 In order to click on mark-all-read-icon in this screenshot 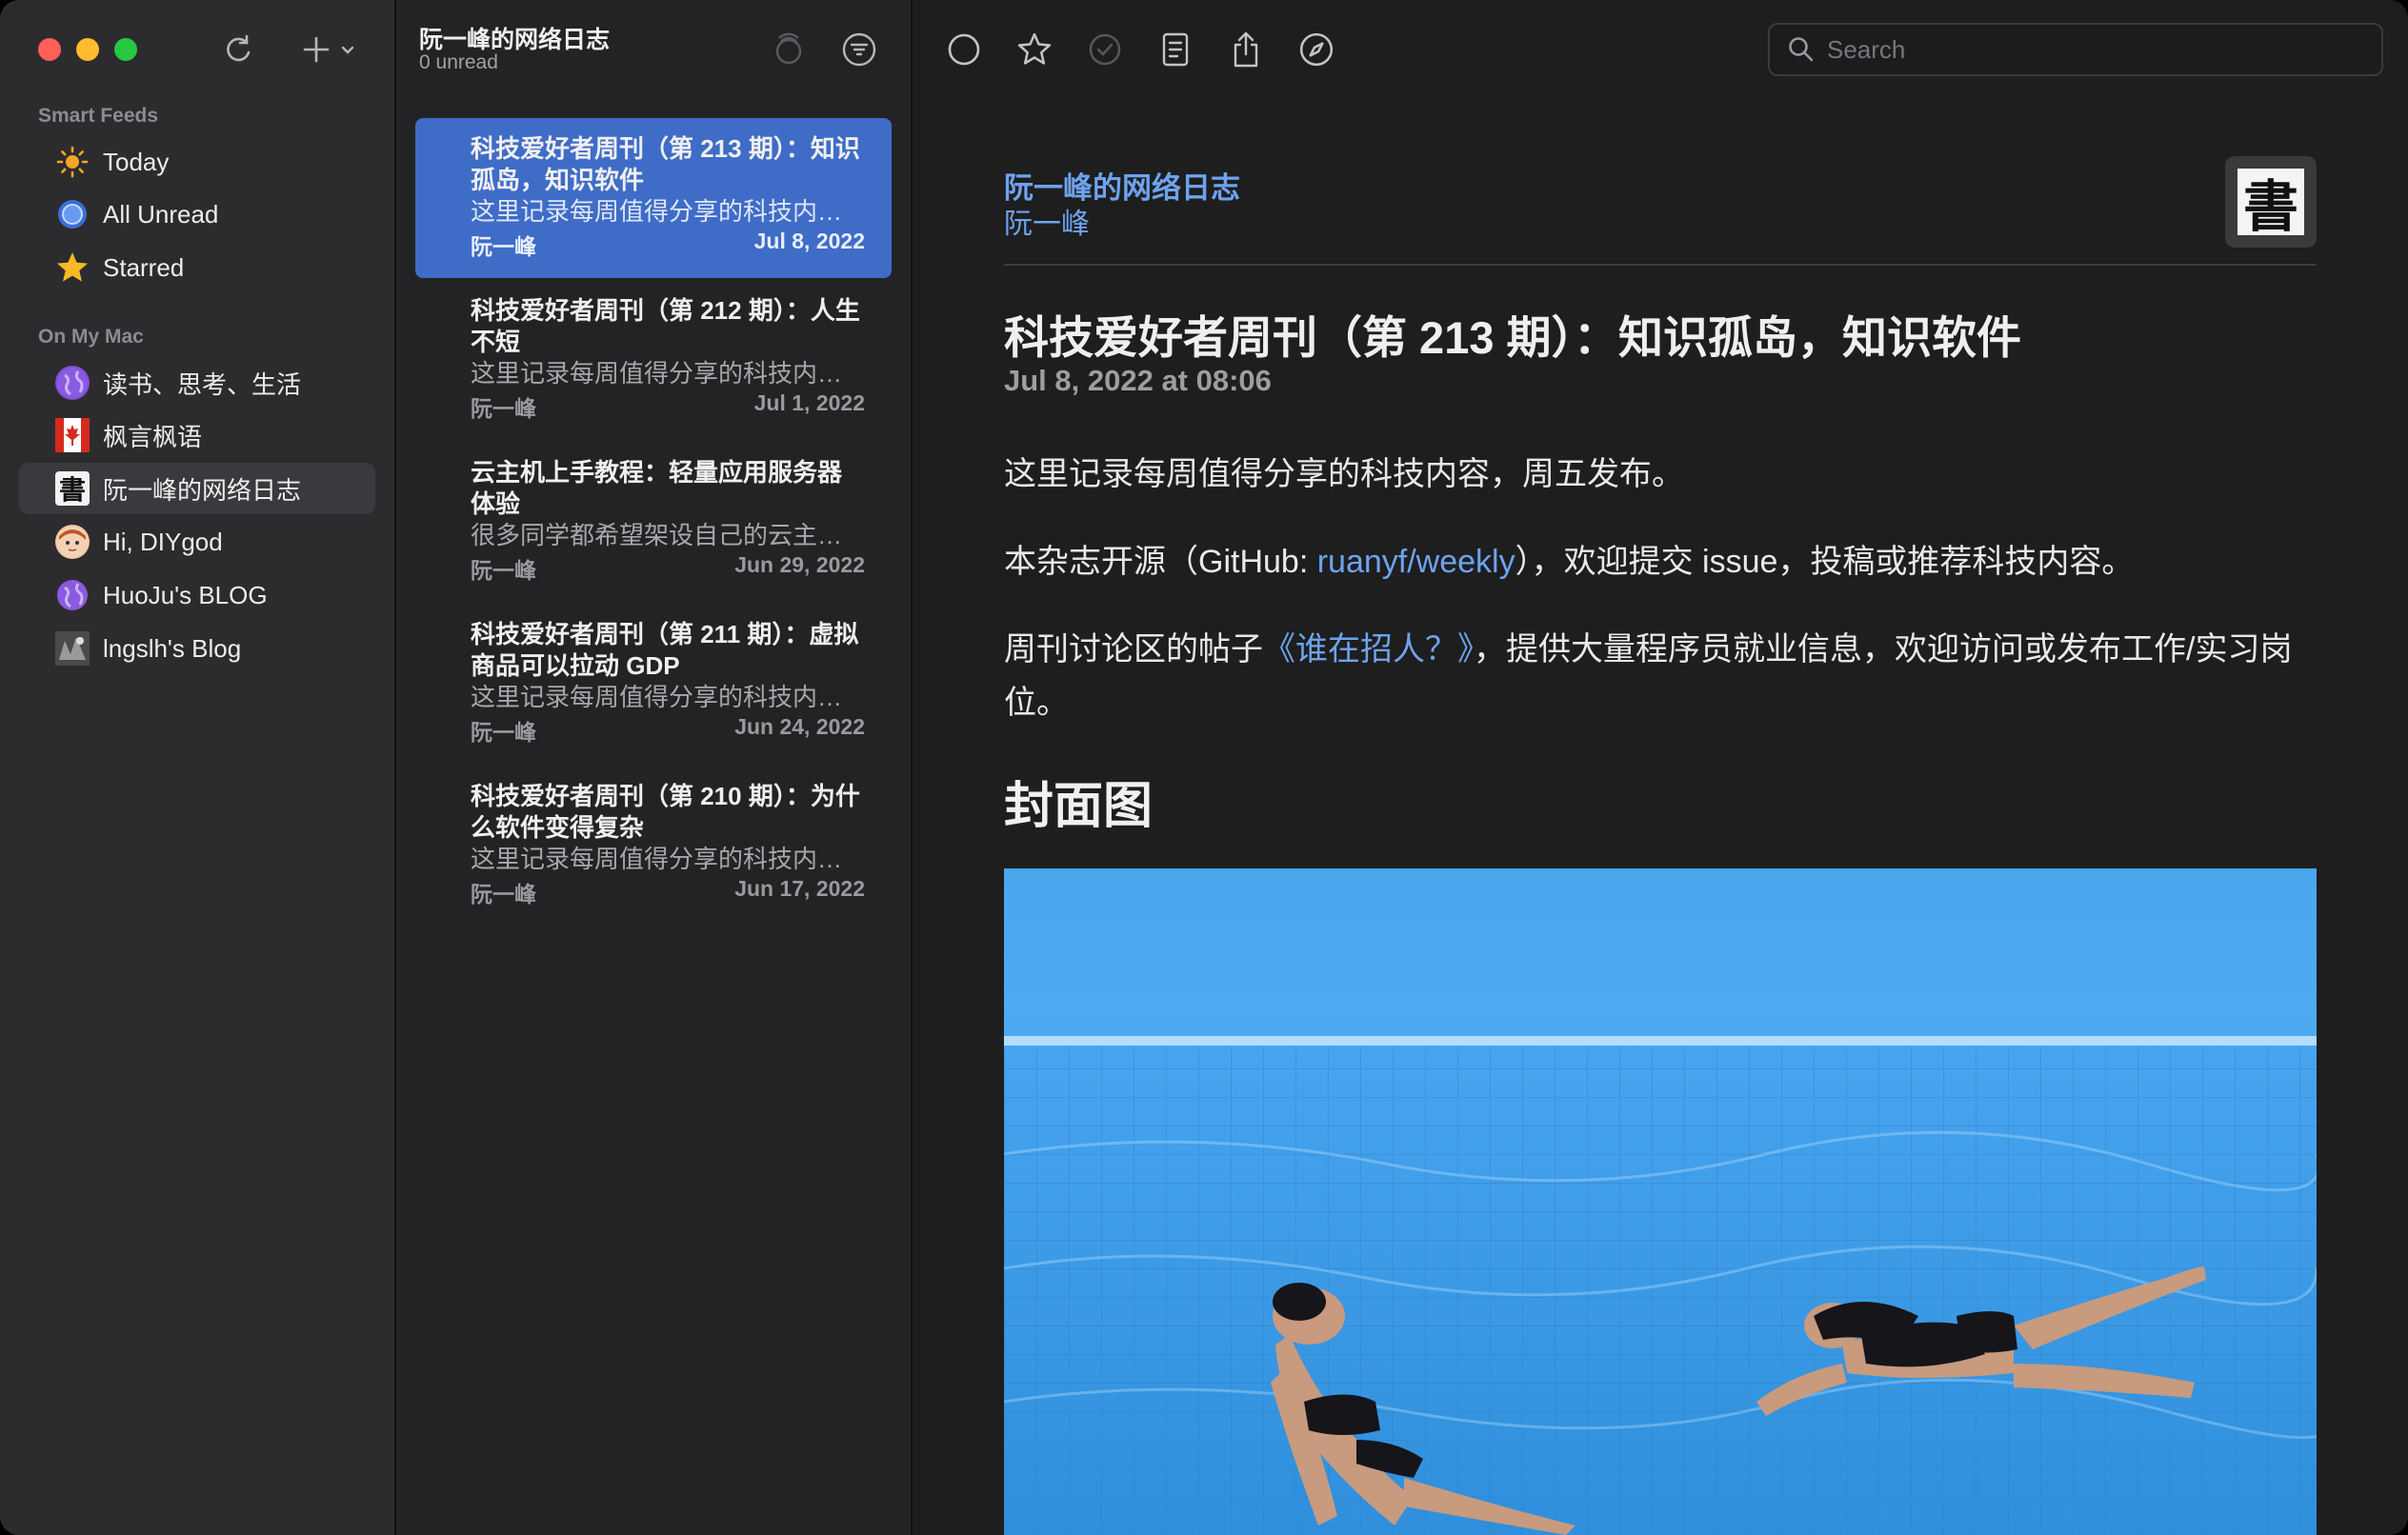, I will do `click(788, 48)`.